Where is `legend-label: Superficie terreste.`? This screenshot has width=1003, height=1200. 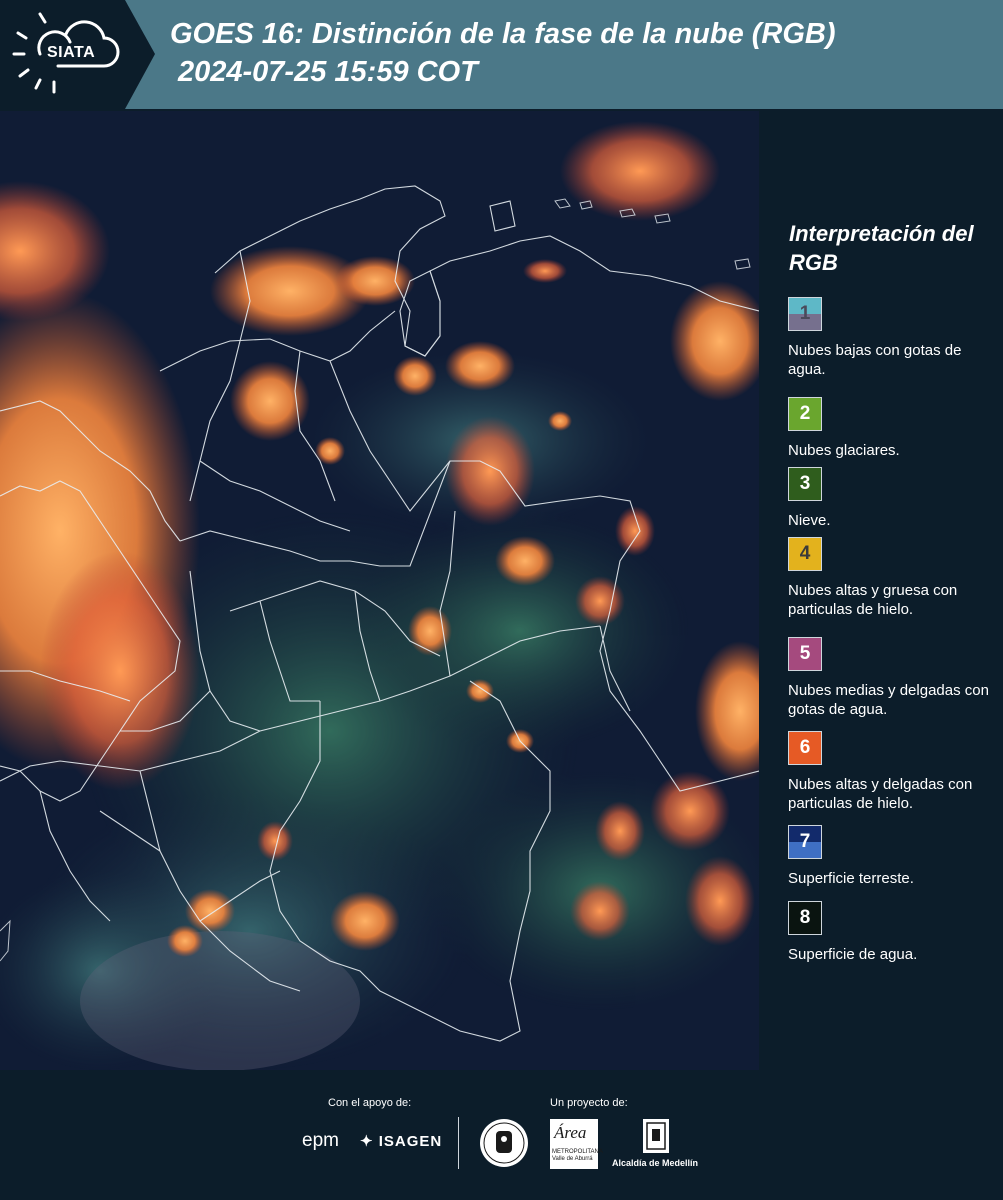
legend-label: Superficie terreste. is located at coordinates (851, 878).